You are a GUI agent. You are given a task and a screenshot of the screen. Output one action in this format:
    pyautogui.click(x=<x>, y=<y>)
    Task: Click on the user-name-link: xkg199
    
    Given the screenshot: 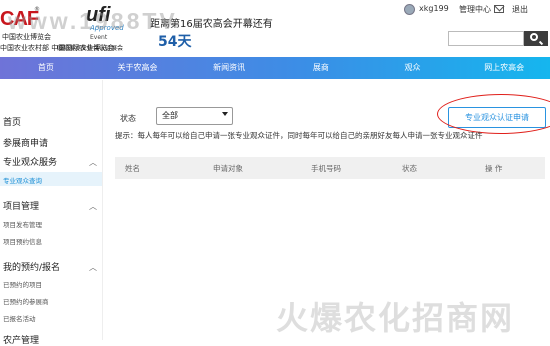 What is the action you would take?
    pyautogui.click(x=434, y=8)
    